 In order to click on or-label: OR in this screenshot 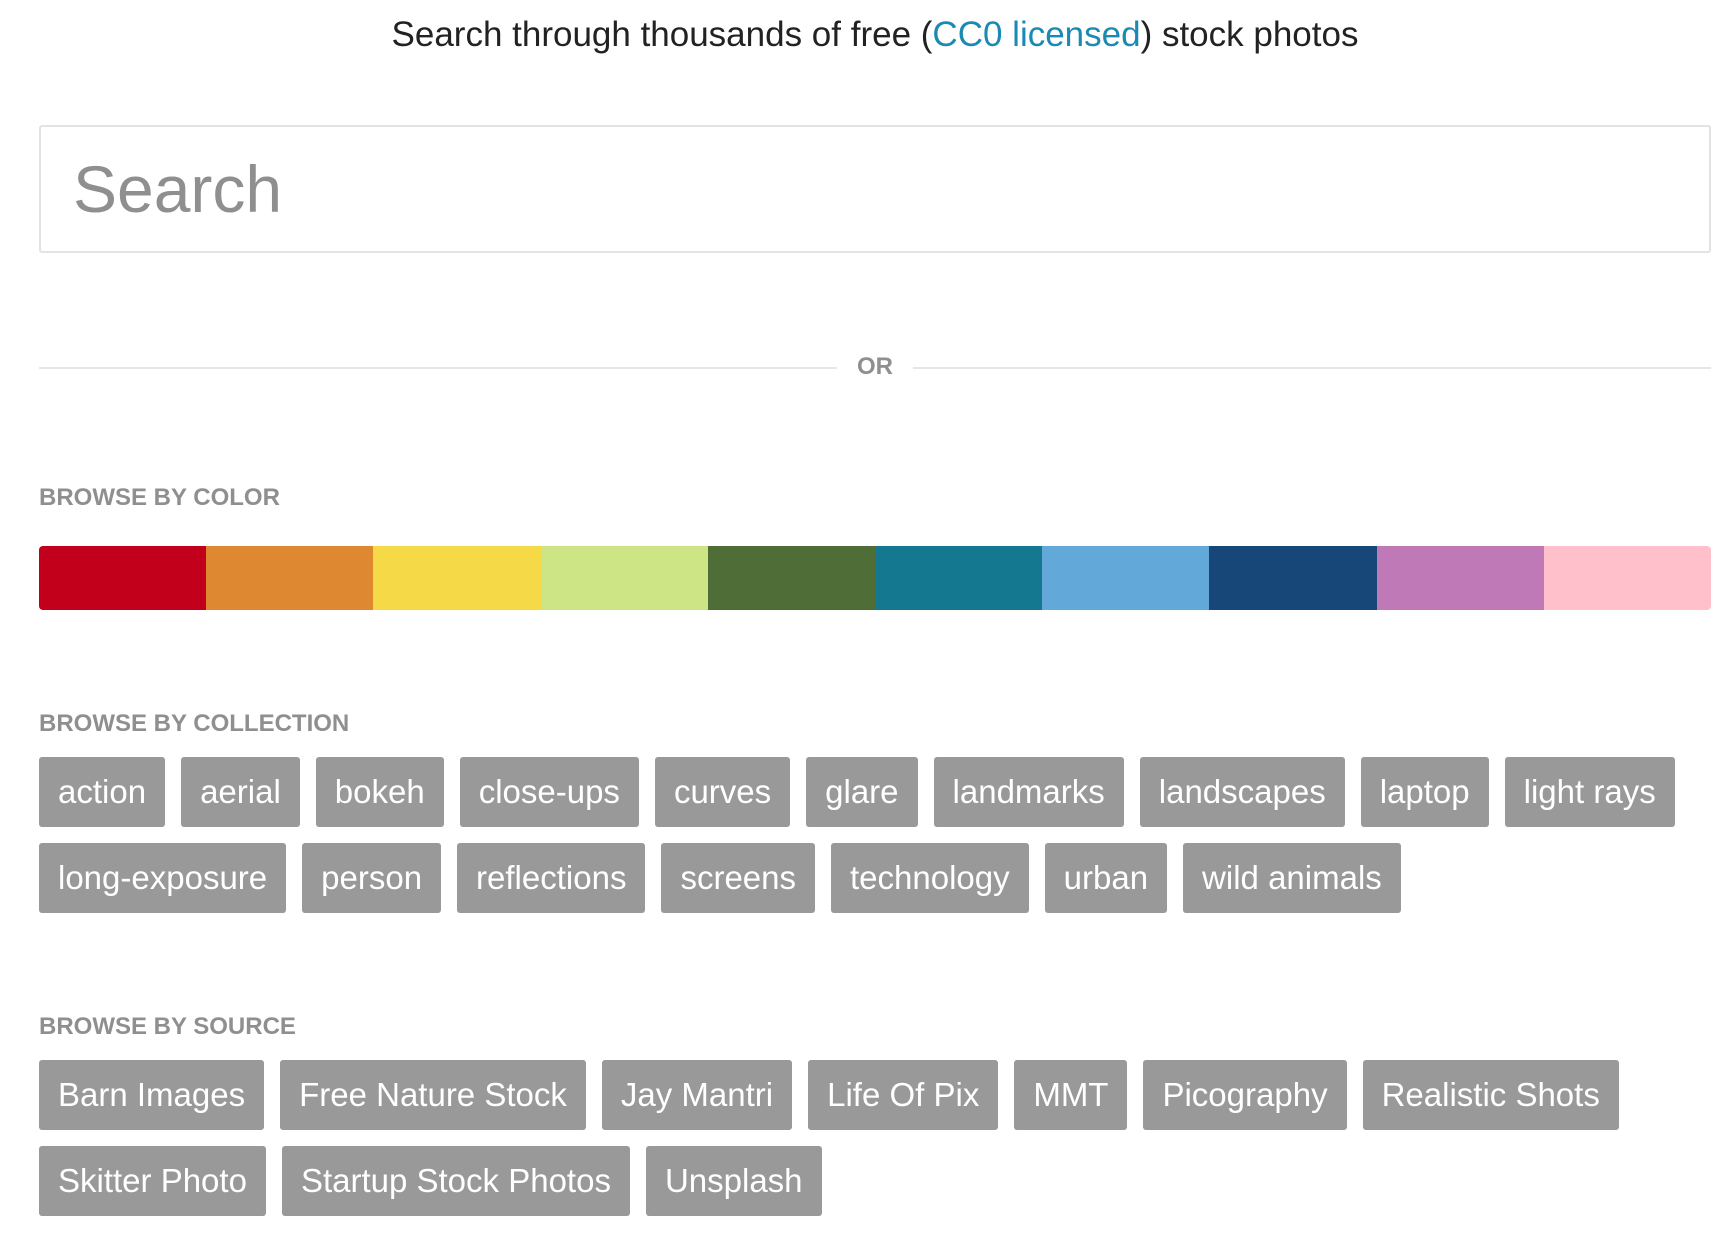, I will do `click(875, 366)`.